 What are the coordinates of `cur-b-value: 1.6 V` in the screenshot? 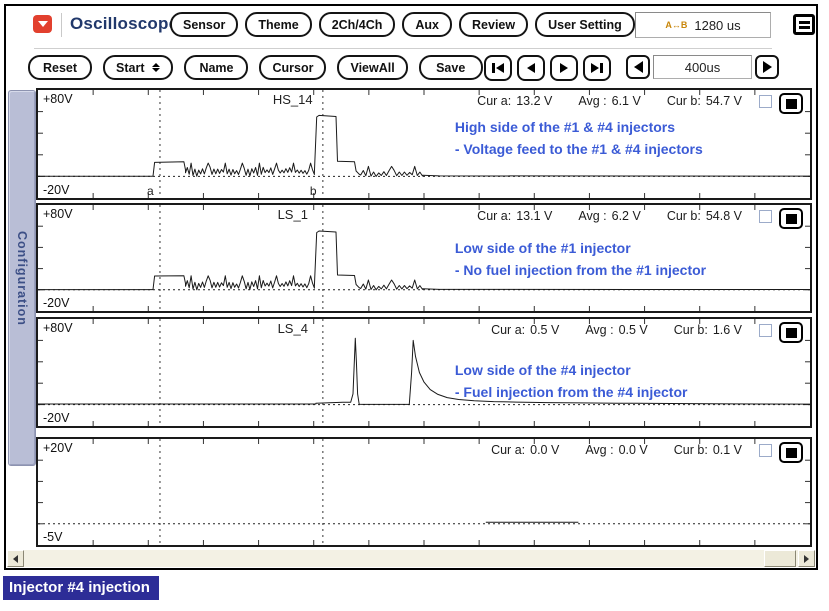 It's located at (727, 330).